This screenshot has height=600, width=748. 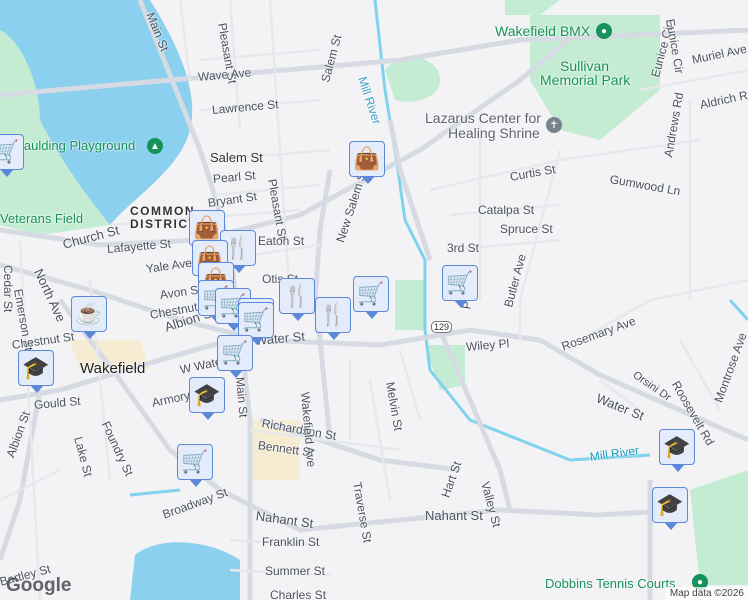 I want to click on street-label: Salem St, so click(x=236, y=157).